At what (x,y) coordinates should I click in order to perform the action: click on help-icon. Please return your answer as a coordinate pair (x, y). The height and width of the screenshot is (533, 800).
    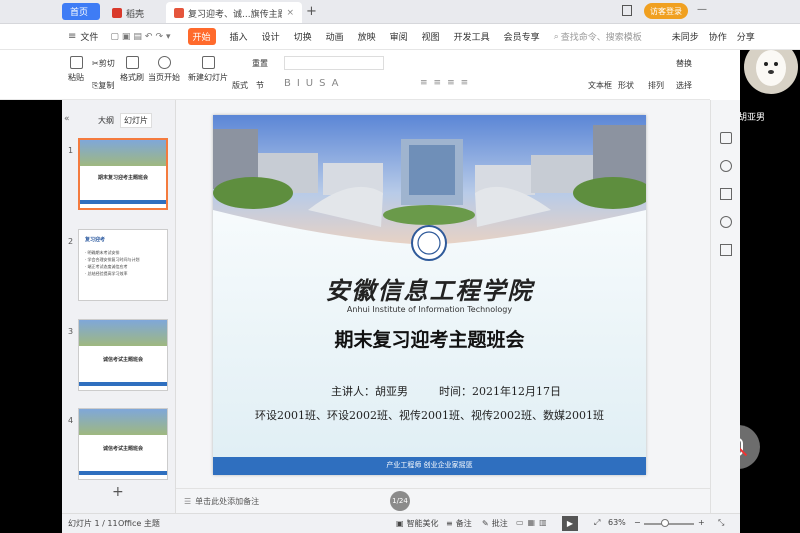
    Looking at the image, I should click on (726, 222).